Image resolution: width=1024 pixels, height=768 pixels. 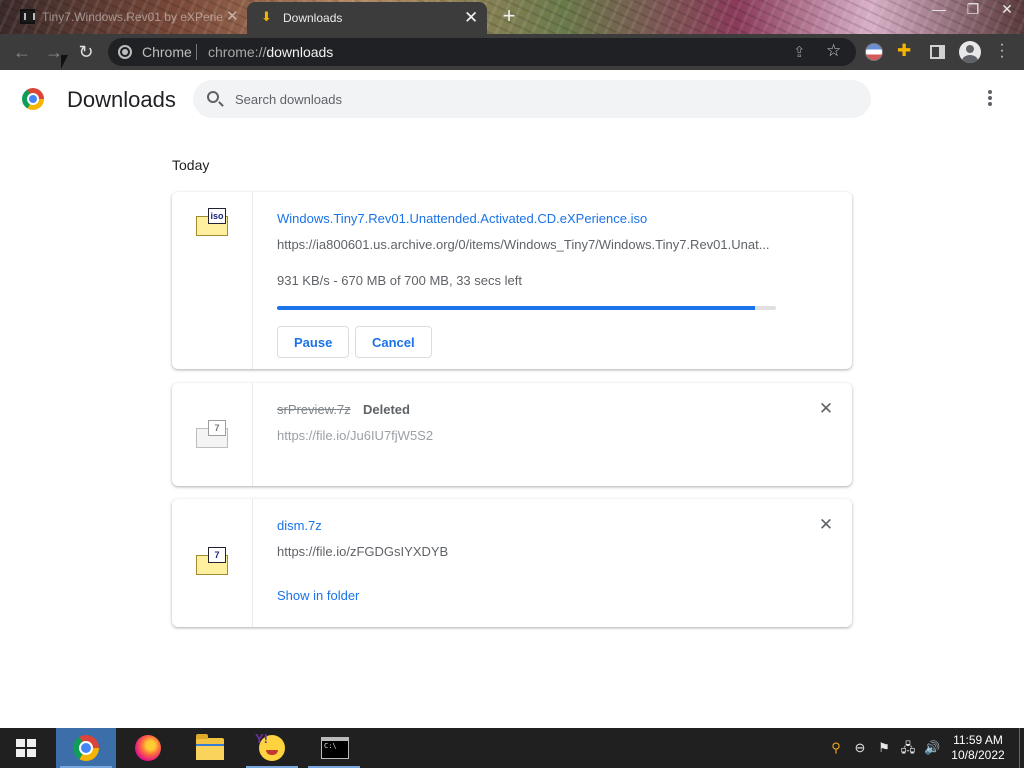 I want to click on share-icon: ⇪, so click(x=799, y=52).